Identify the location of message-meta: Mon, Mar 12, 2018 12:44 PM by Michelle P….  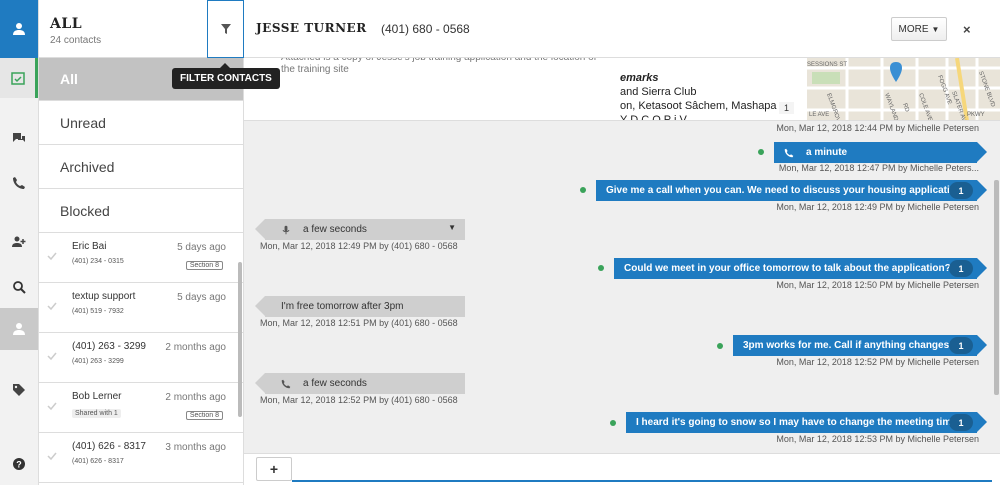
(877, 128).